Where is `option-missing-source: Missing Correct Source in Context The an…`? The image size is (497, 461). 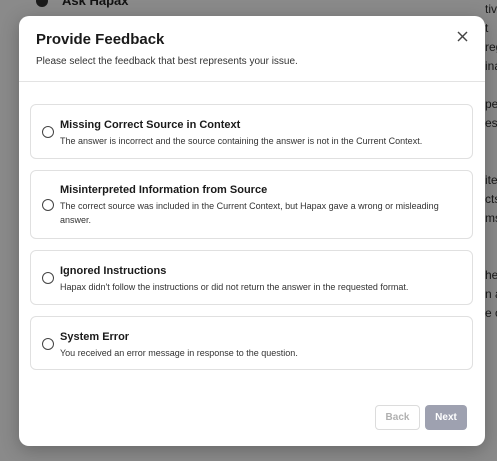
option-missing-source: Missing Correct Source in Context The an… is located at coordinates (251, 131).